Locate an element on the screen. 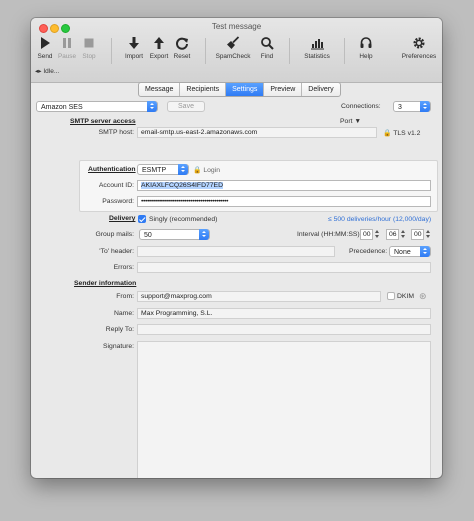 This screenshot has height=521, width=474. dkim-checkbox is located at coordinates (391, 296).